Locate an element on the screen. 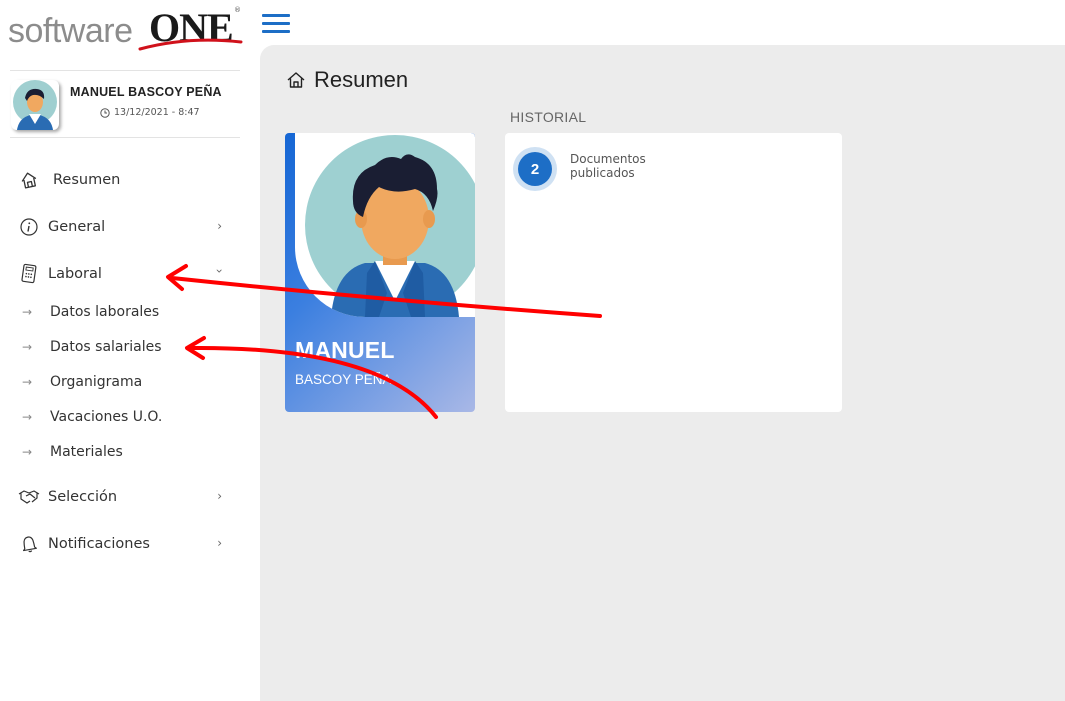  sidebar-item-notificaciones: Notificaciones › is located at coordinates (123, 544).